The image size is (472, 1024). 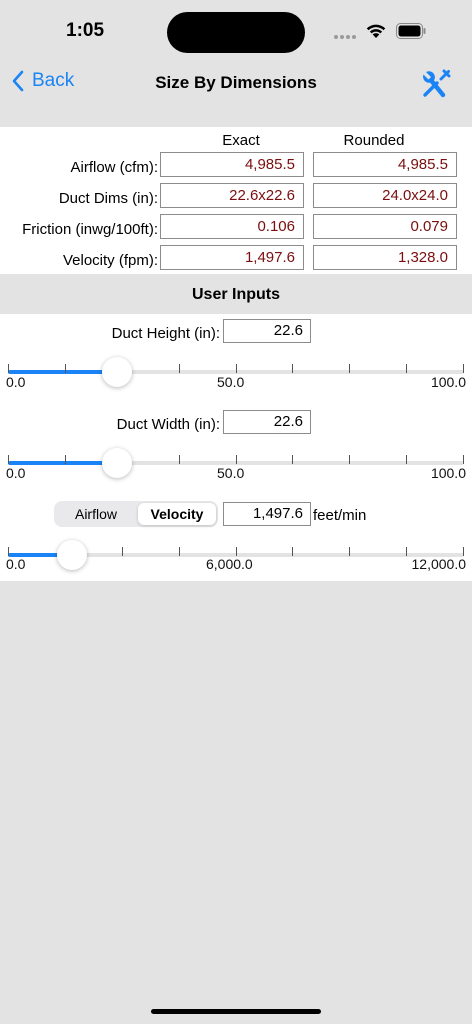 I want to click on status-time: 1:05, so click(x=85, y=30).